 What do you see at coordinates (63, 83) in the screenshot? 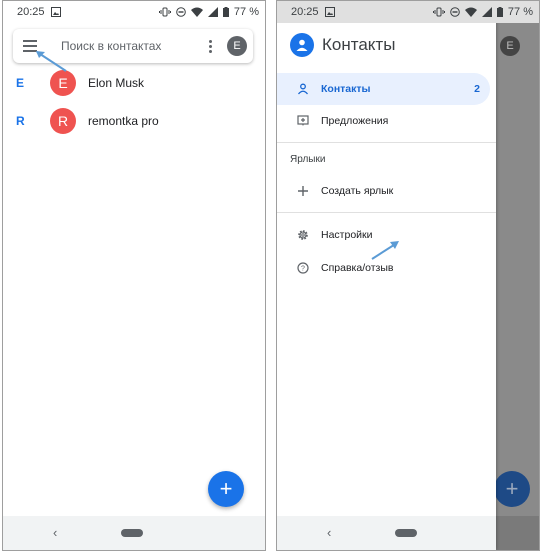
I see `contact-avatar: E` at bounding box center [63, 83].